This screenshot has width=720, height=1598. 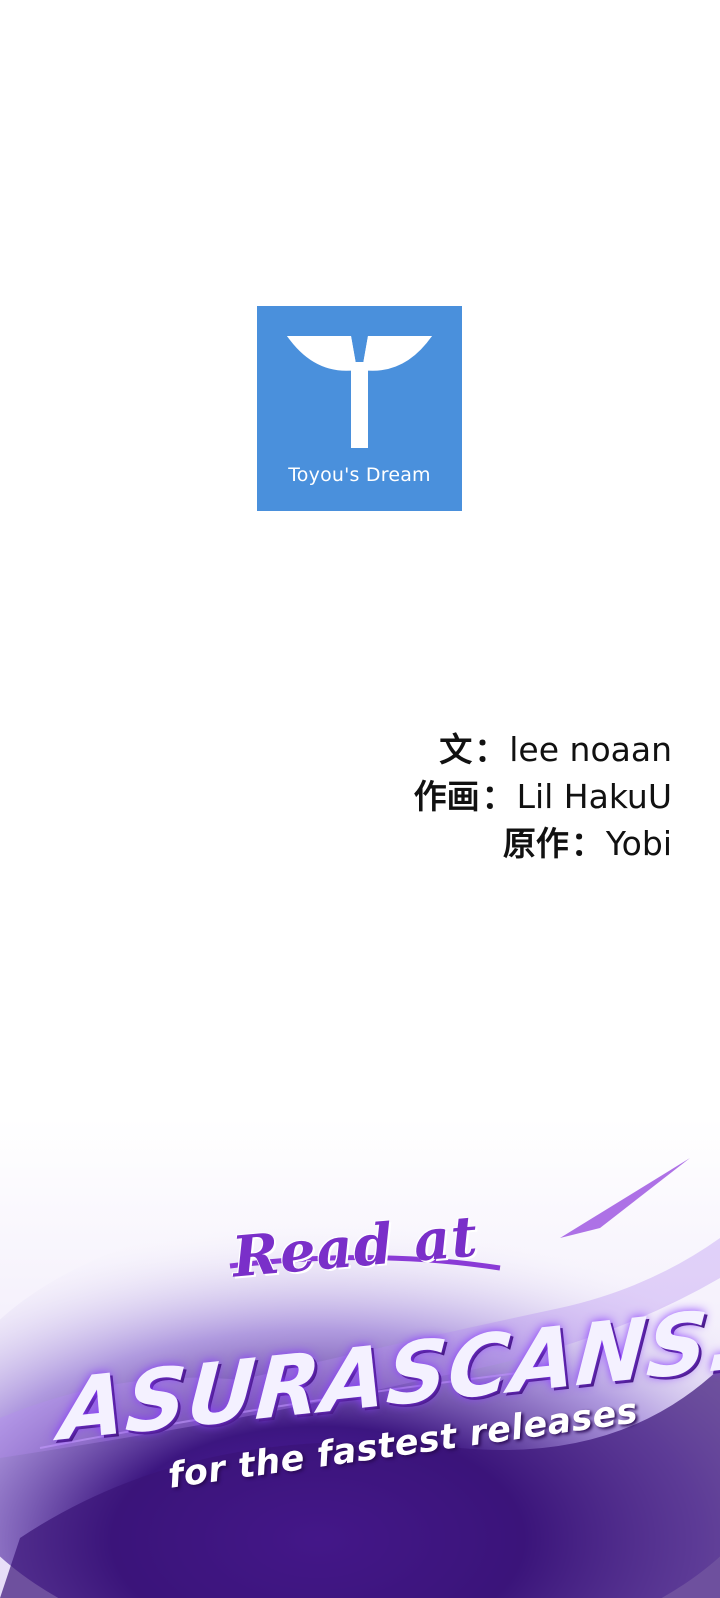 I want to click on credit-label: 作画, so click(x=446, y=796).